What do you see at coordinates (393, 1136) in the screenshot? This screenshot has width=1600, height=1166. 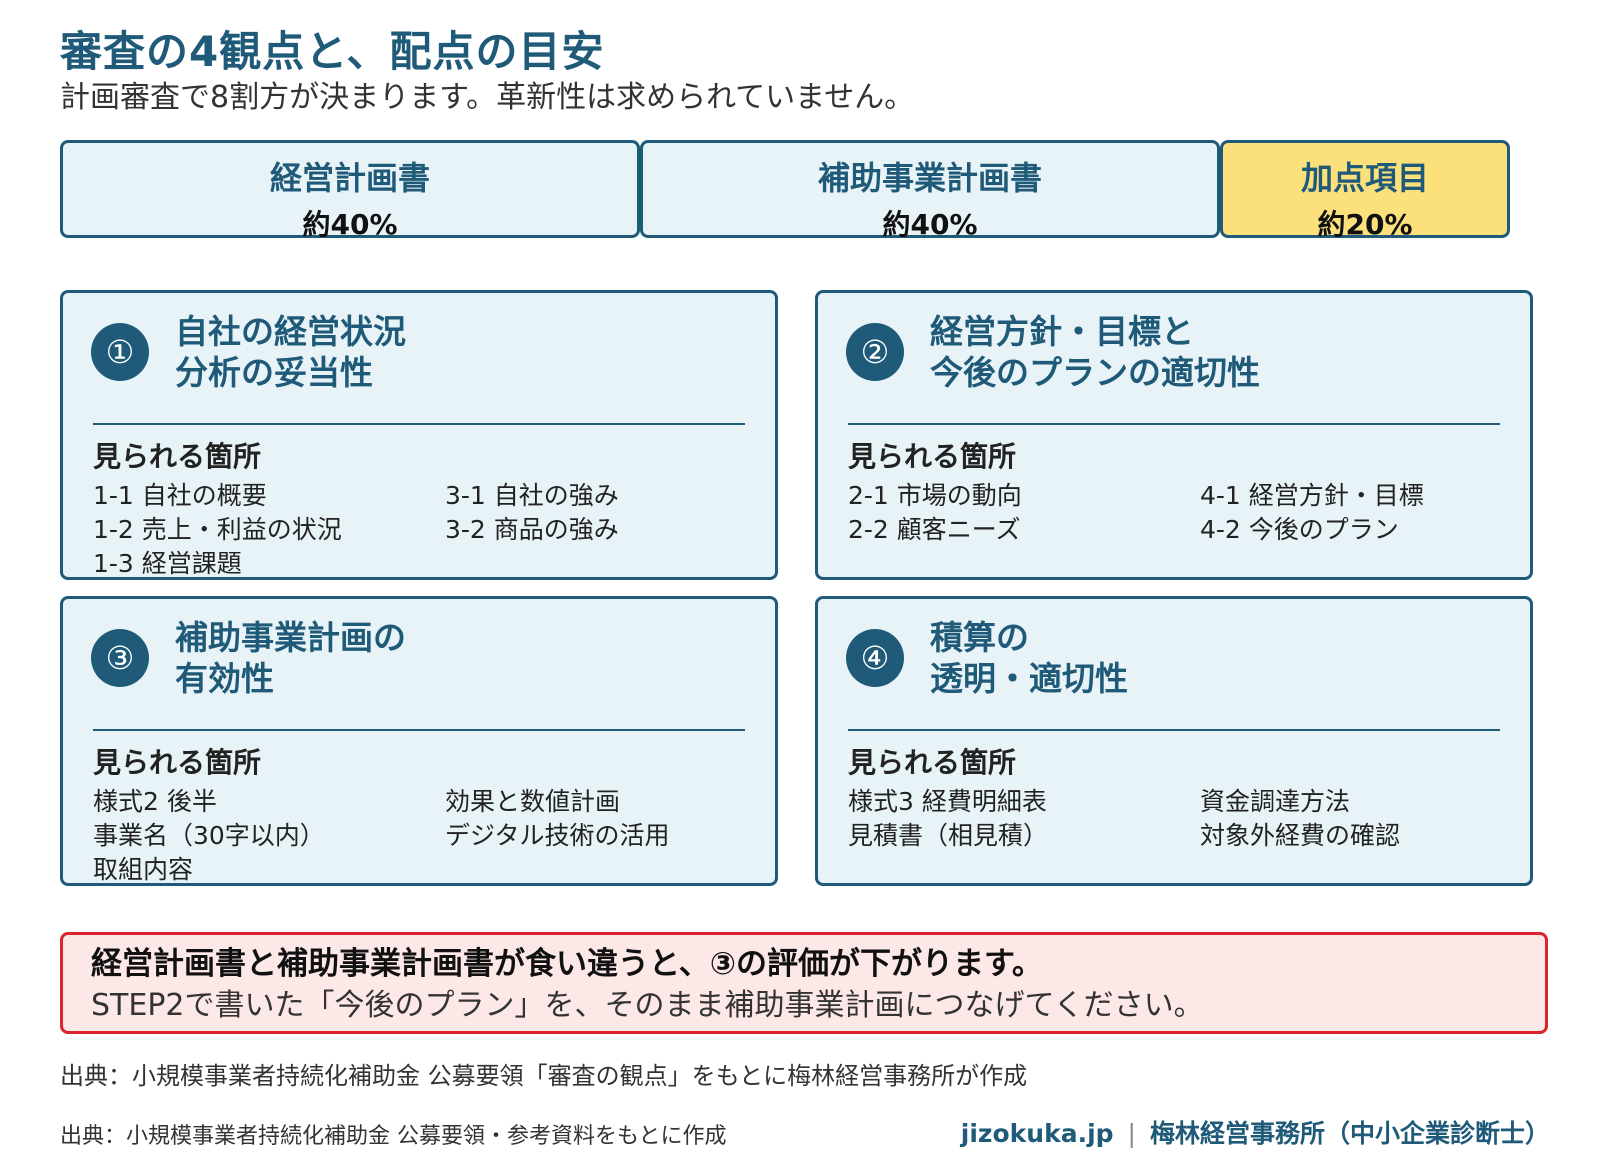 I see `source-note-2: 出典：小規模事業者持続化補助金 公募要領・参考資料をもとに作成` at bounding box center [393, 1136].